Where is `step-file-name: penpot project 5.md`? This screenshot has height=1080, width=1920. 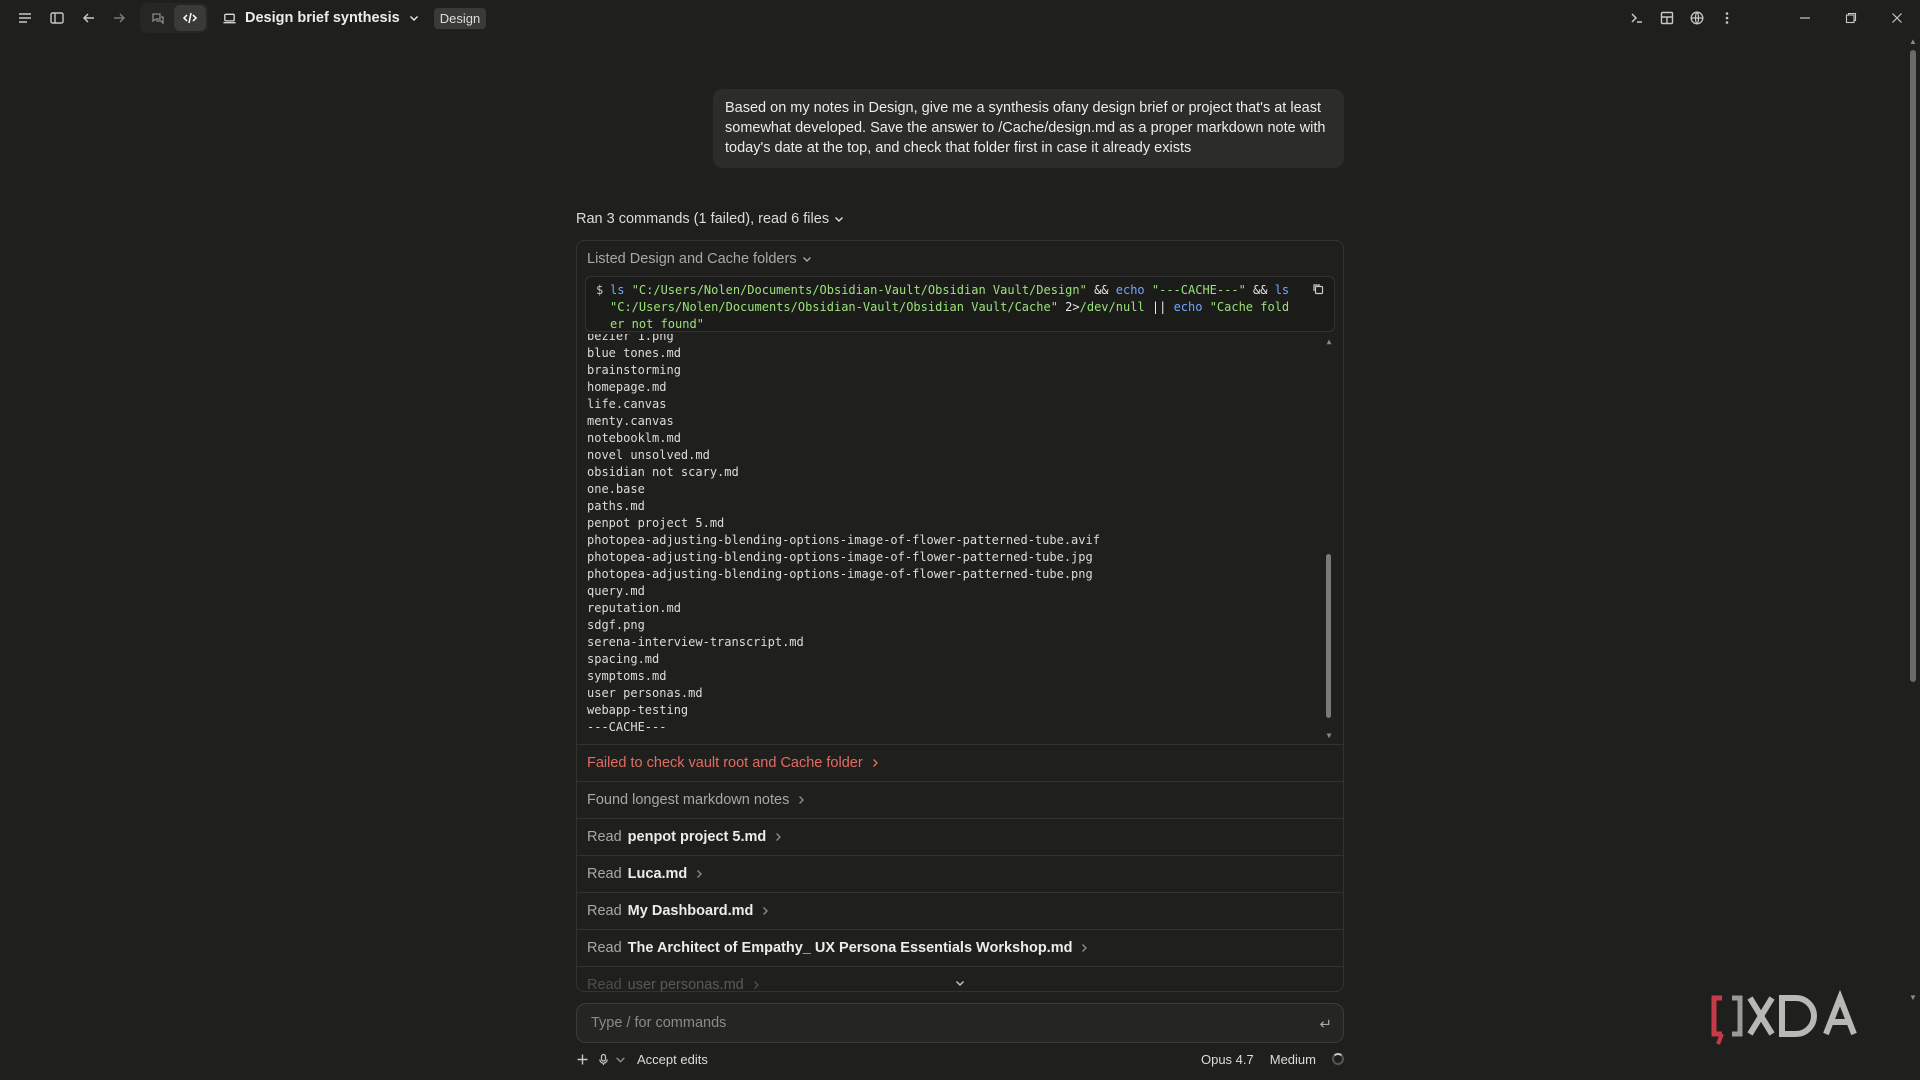
step-file-name: penpot project 5.md is located at coordinates (697, 837).